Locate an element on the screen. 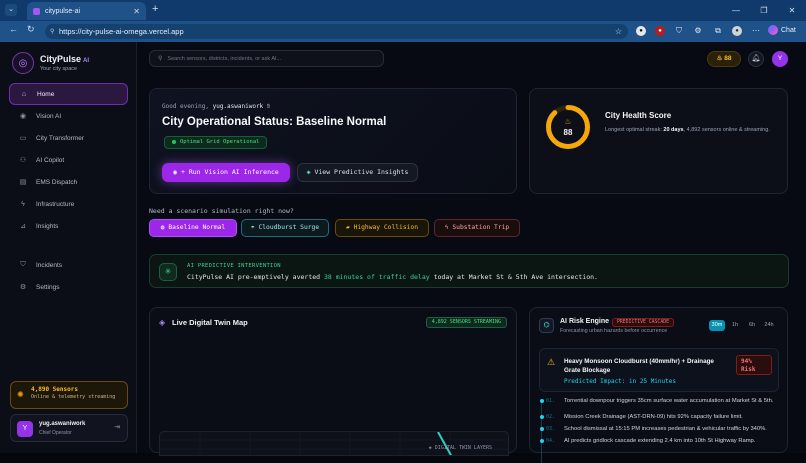 The height and width of the screenshot is (463, 806). minimize-button: — is located at coordinates (736, 10).